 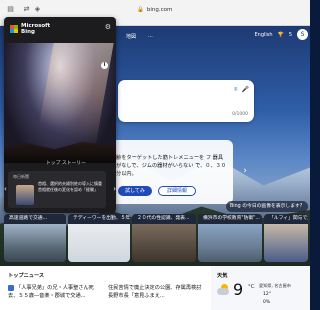 What do you see at coordinates (222, 276) in the screenshot?
I see `weather-title: 天気` at bounding box center [222, 276].